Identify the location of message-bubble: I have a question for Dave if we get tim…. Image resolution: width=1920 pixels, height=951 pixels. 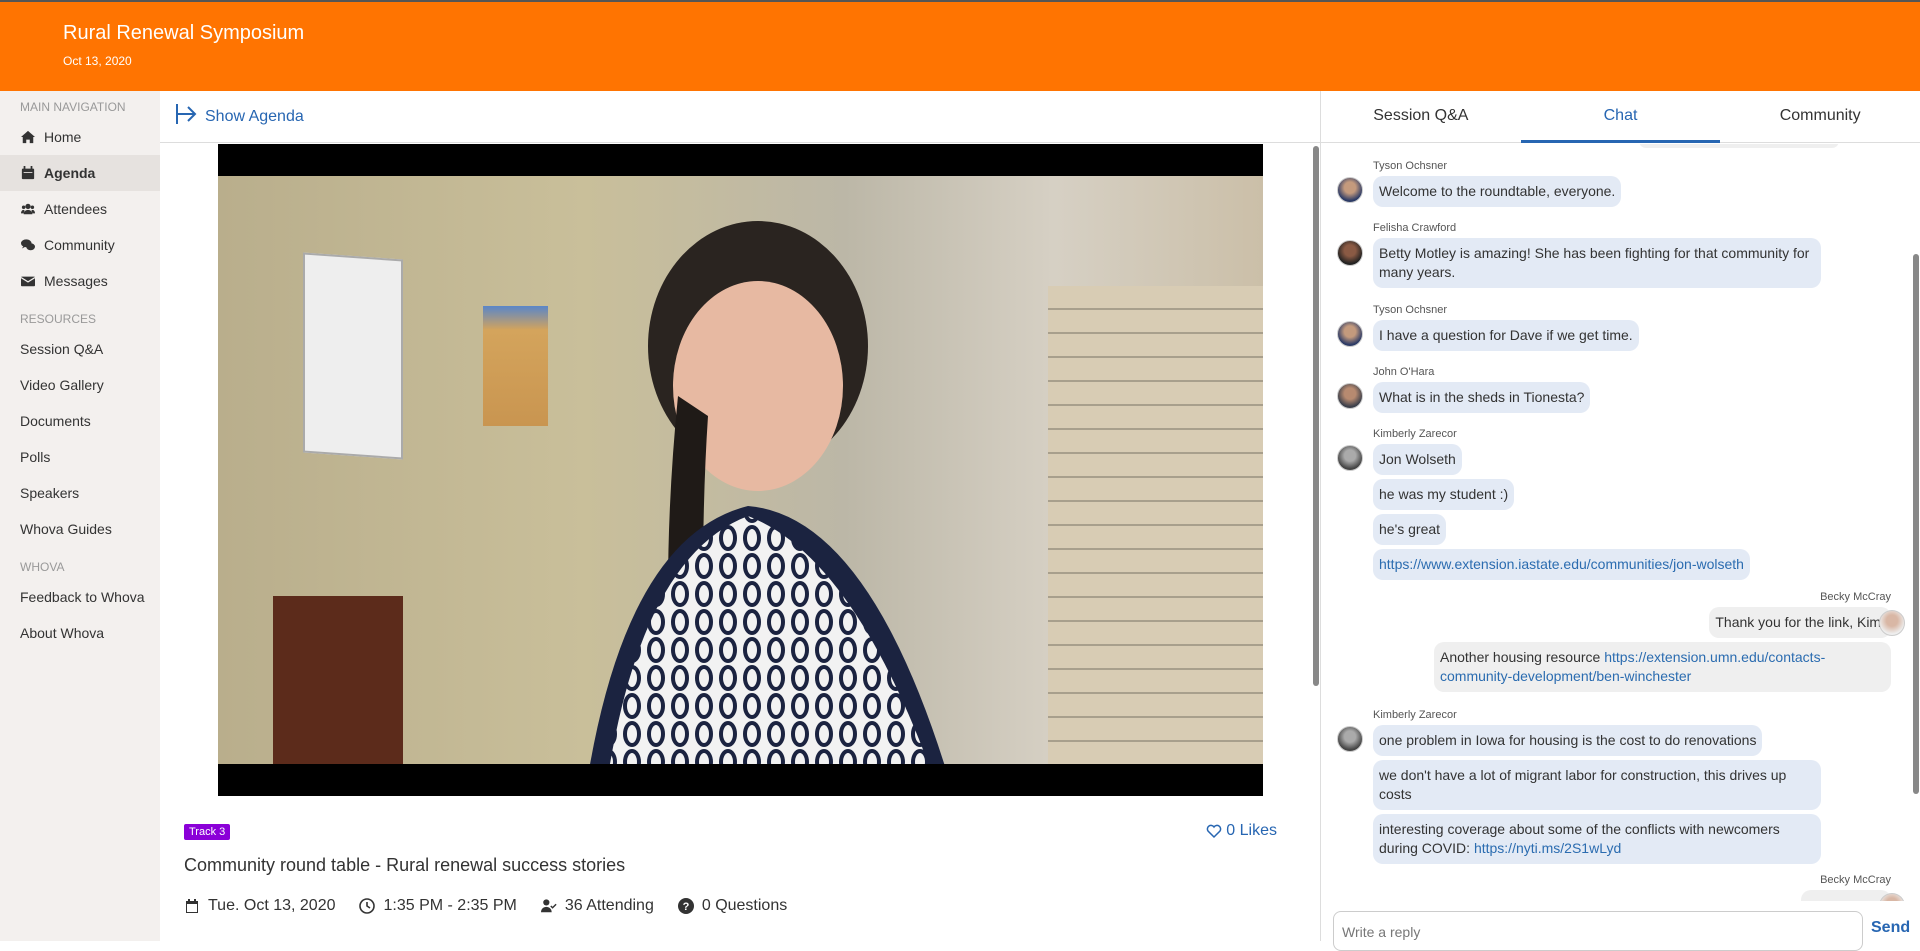
(1506, 335).